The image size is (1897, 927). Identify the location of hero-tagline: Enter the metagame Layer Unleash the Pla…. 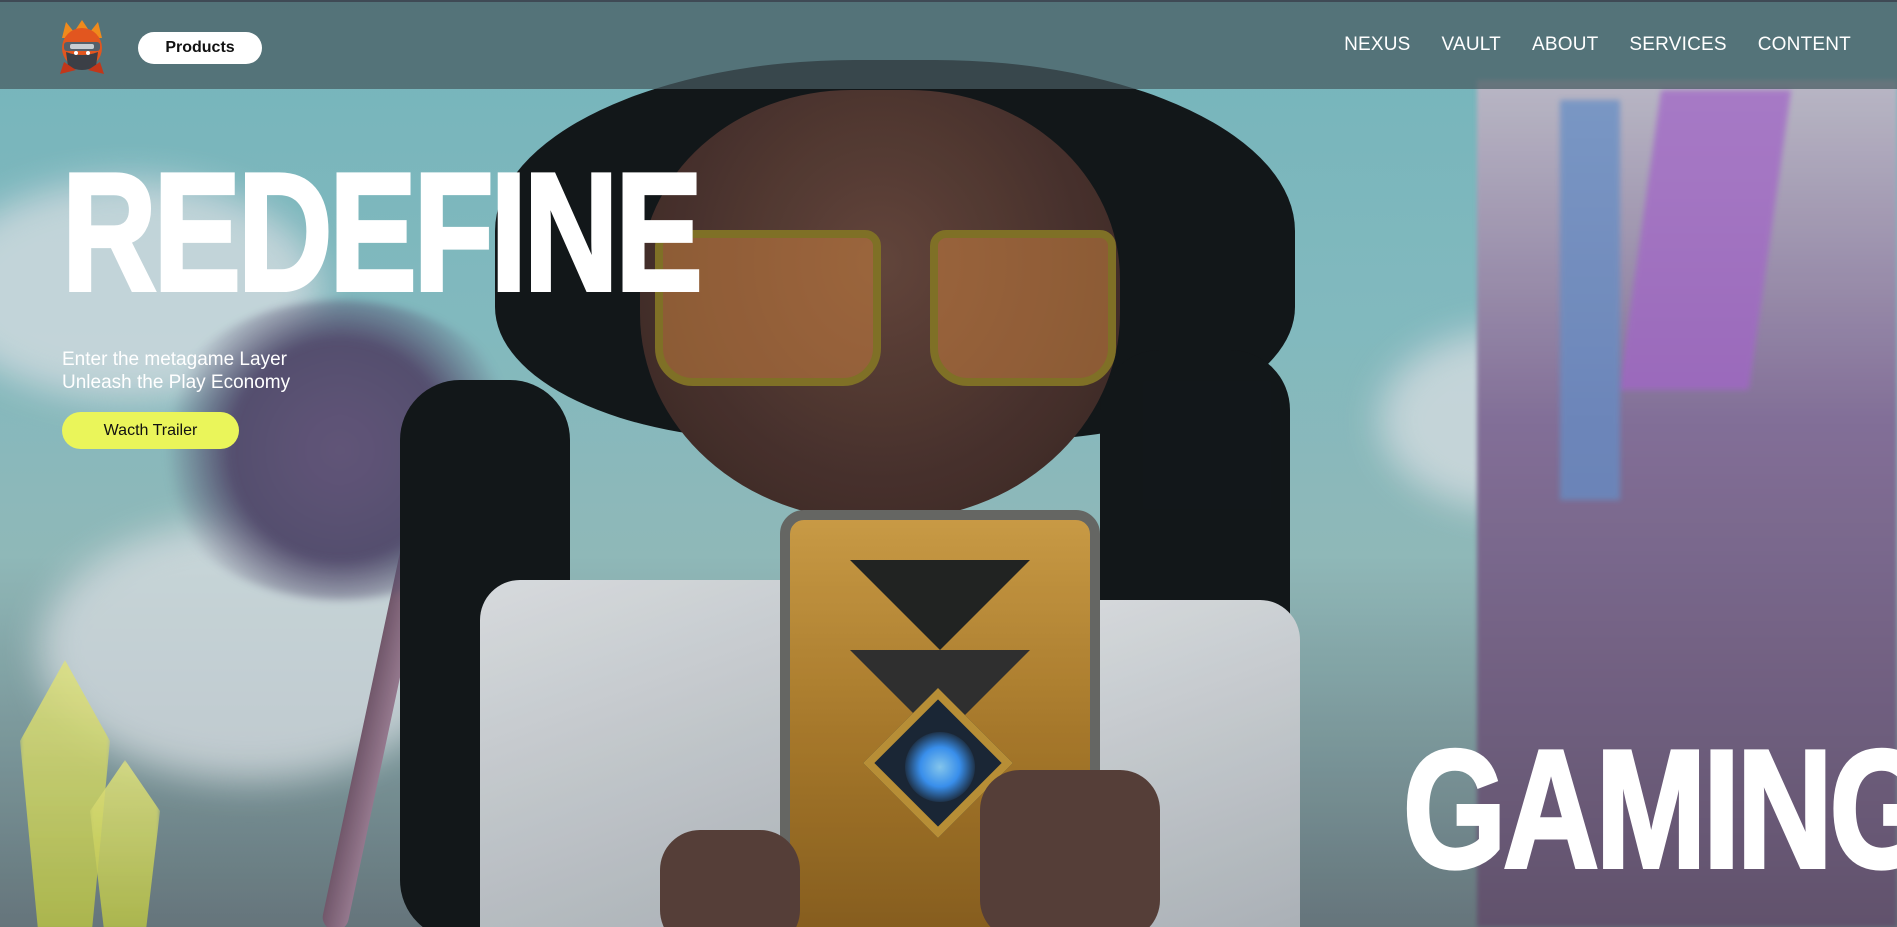
(176, 371).